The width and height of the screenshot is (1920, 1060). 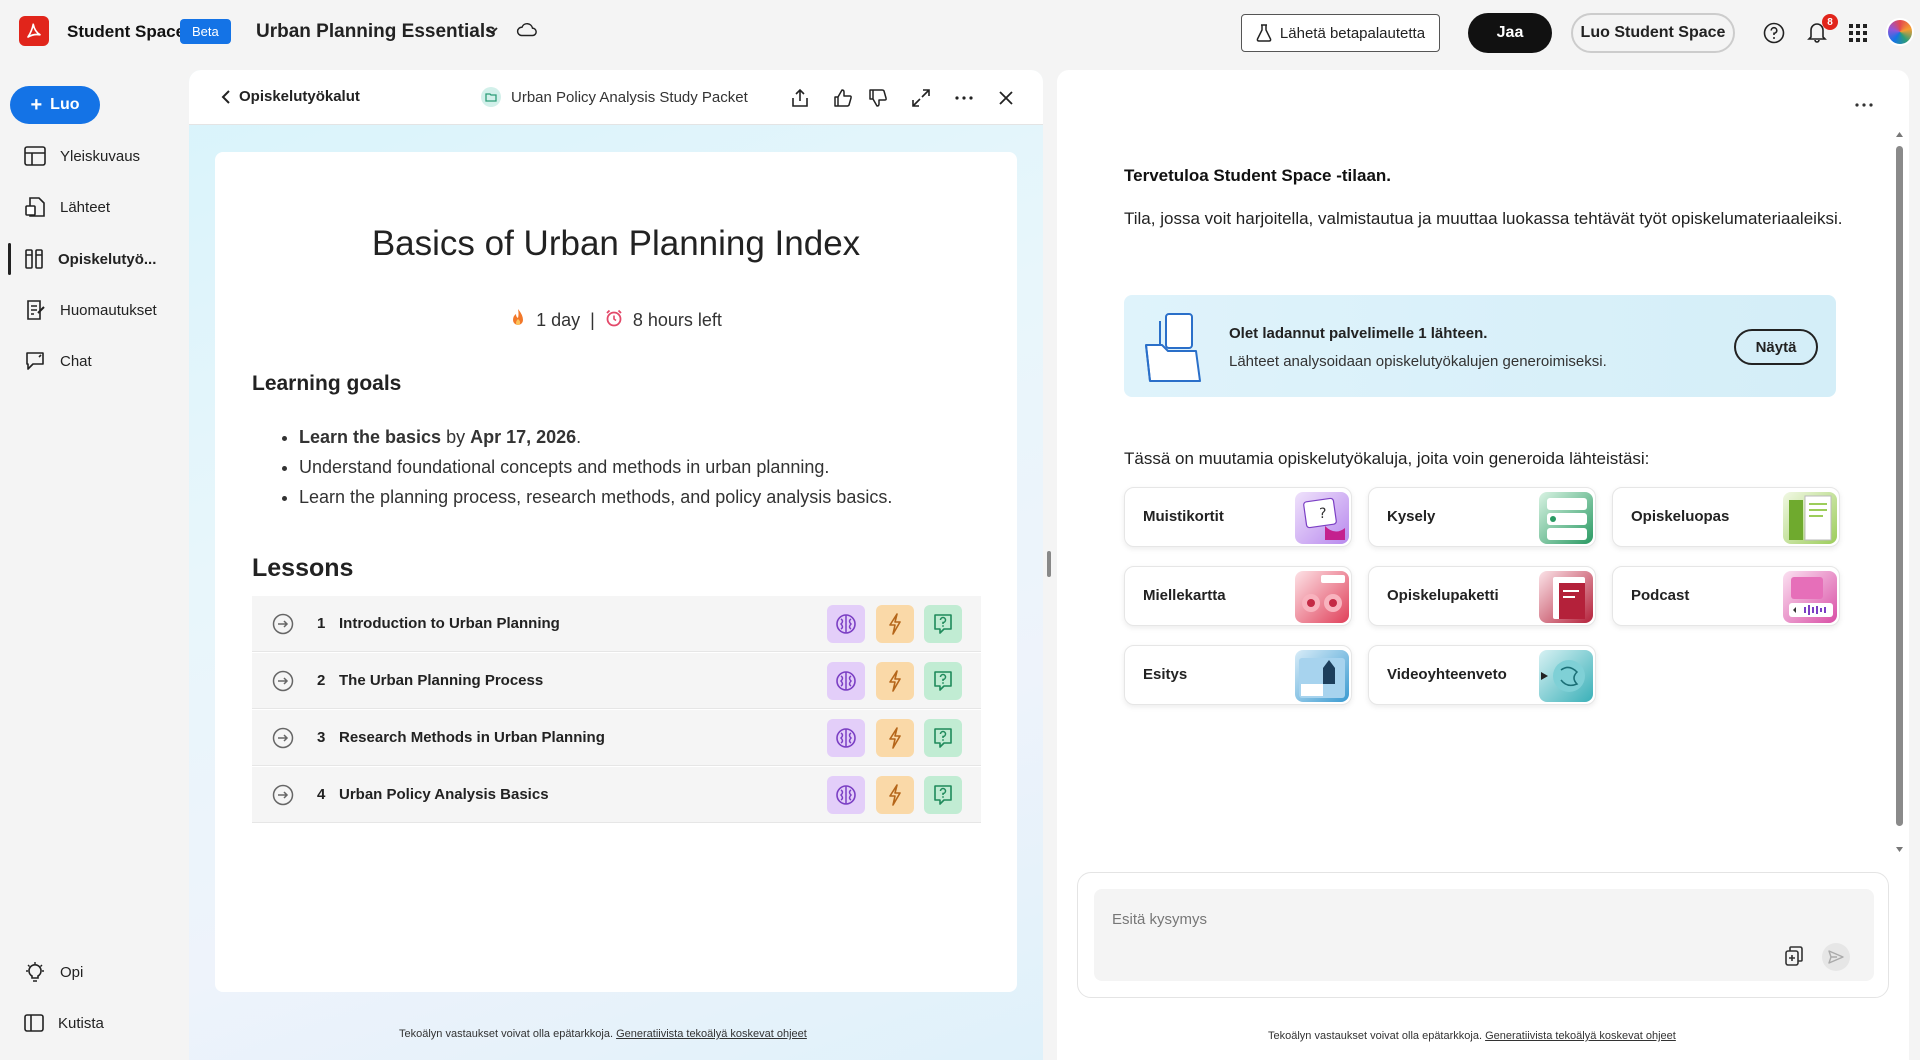 I want to click on beta-badge: Beta, so click(x=205, y=31).